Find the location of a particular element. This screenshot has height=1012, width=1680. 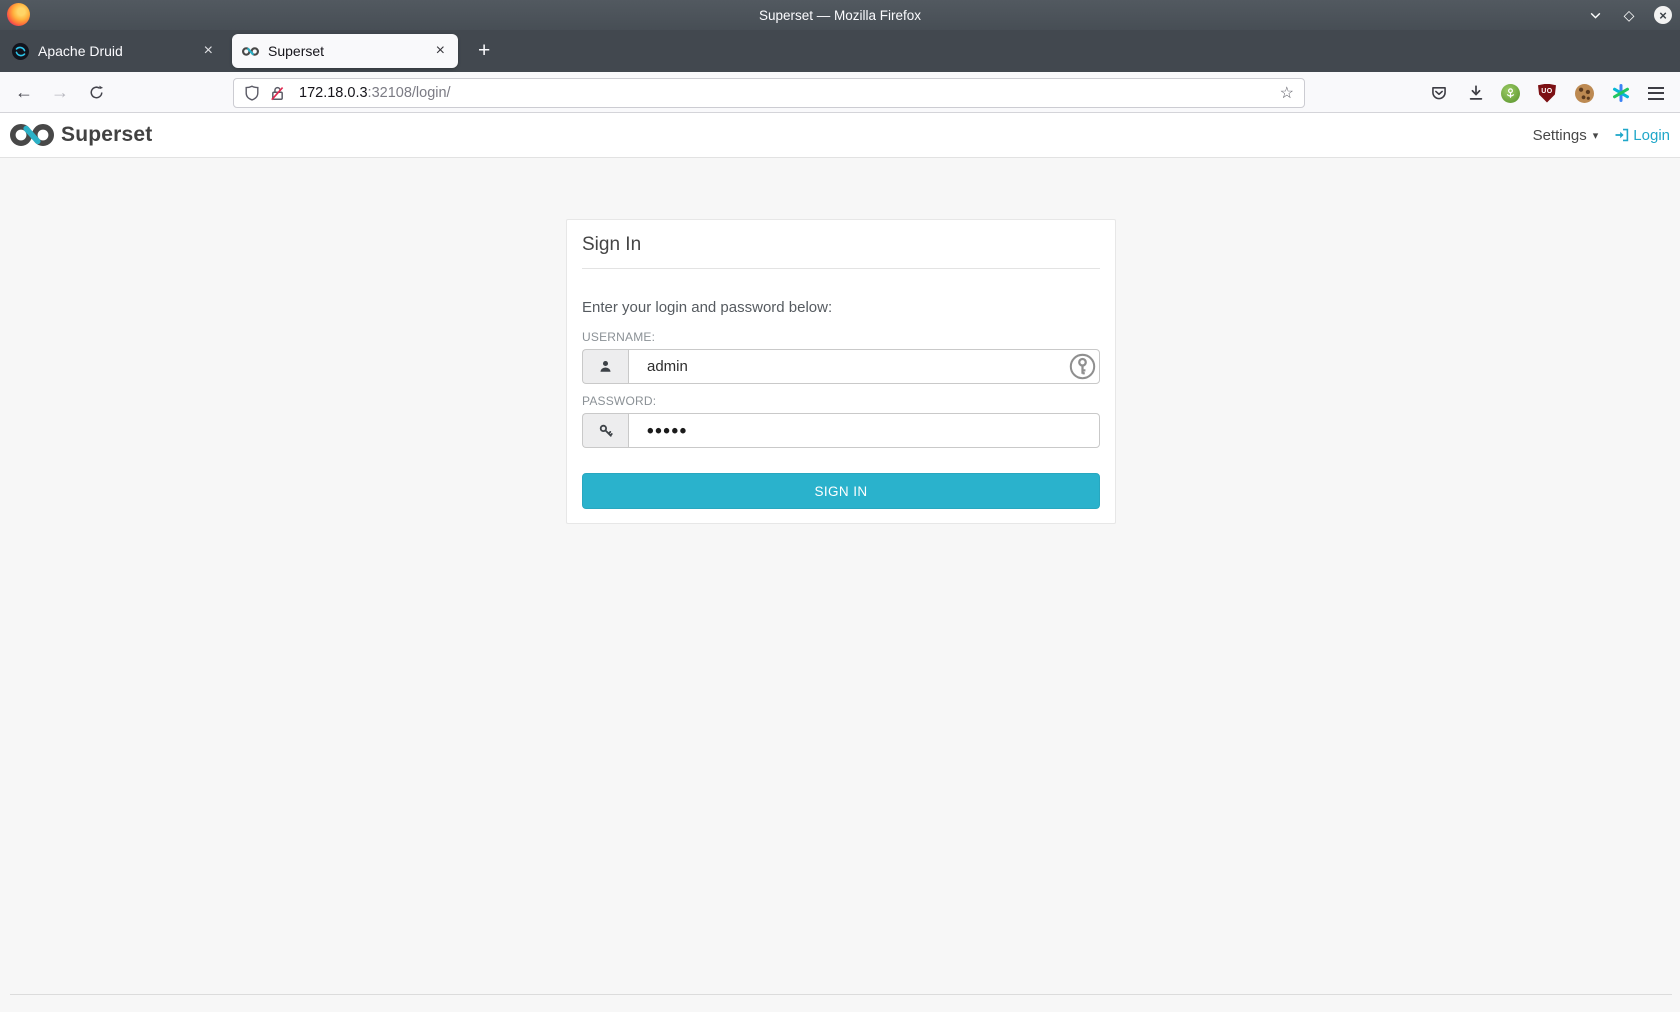

url-path: :32108/login/ is located at coordinates (409, 93).